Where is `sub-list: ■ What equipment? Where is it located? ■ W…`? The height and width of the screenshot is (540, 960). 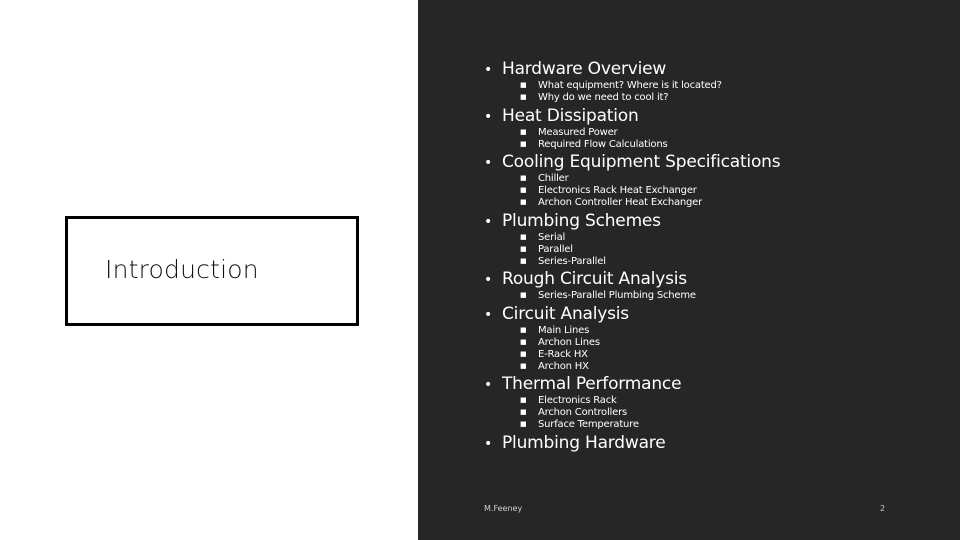
sub-list: ■ What equipment? Where is it located? ■ W… is located at coordinates (621, 91).